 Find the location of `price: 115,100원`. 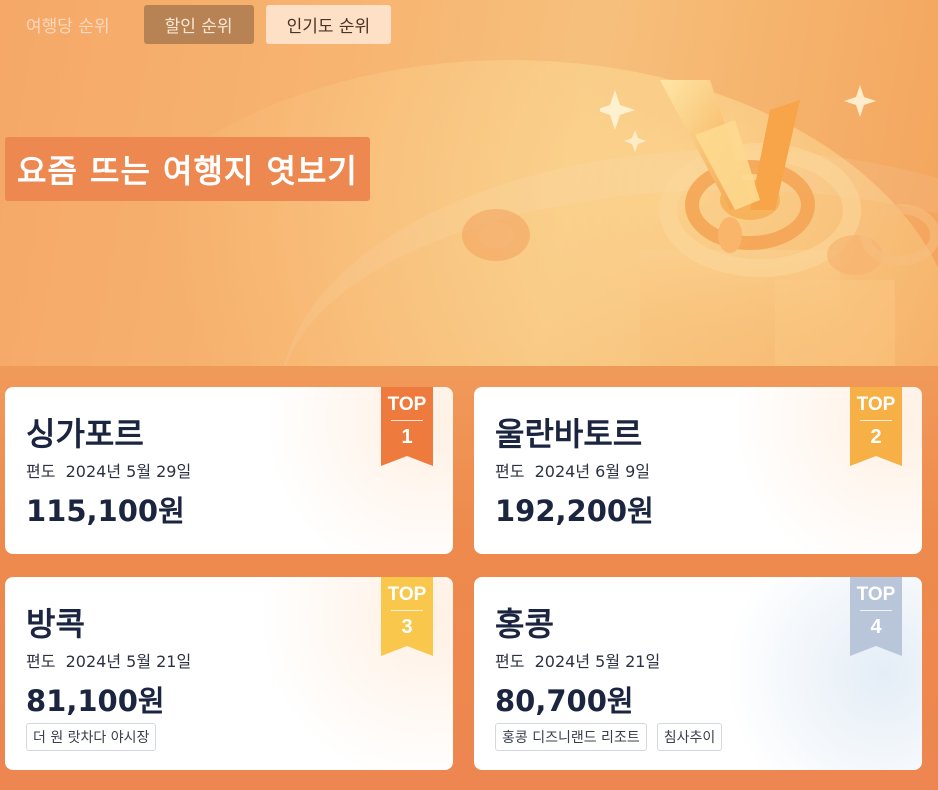

price: 115,100원 is located at coordinates (105, 511).